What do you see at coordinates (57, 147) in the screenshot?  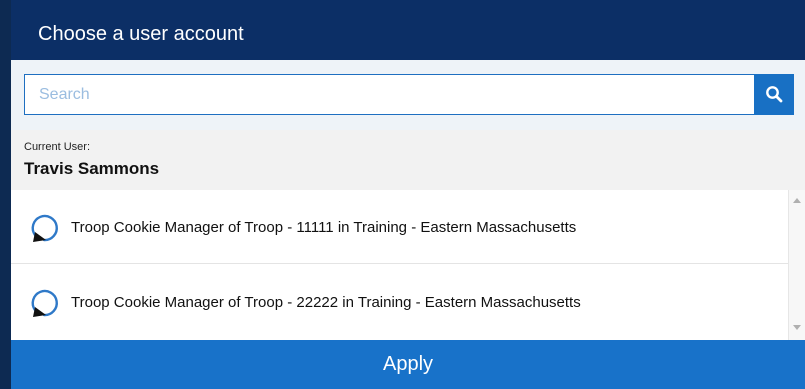 I see `current-user-label: Current User:` at bounding box center [57, 147].